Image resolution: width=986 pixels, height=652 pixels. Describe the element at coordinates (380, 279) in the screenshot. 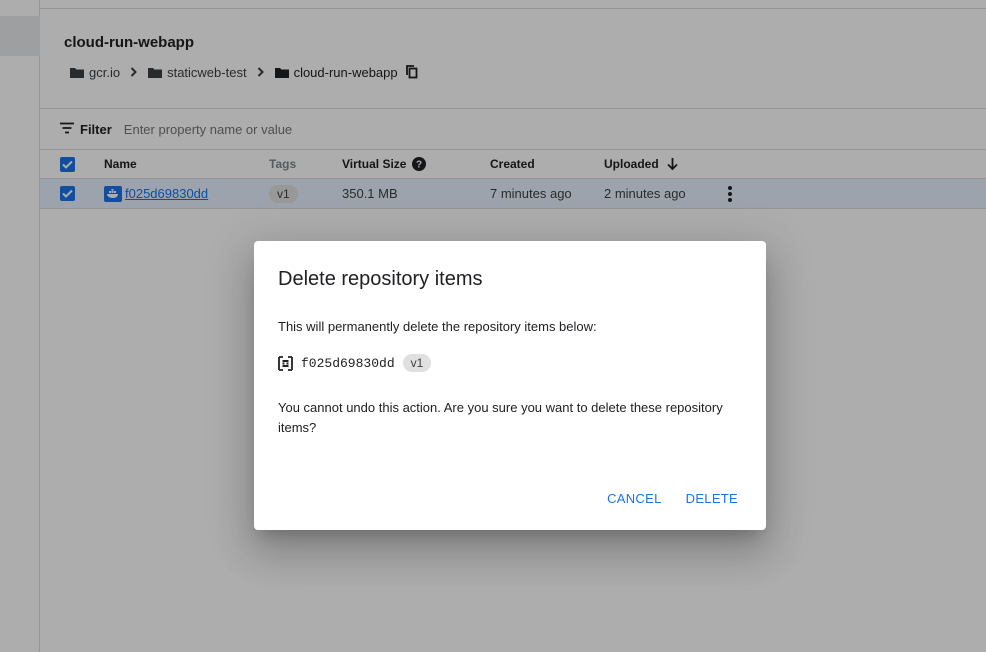

I see `dialog-title: Delete repository items` at that location.